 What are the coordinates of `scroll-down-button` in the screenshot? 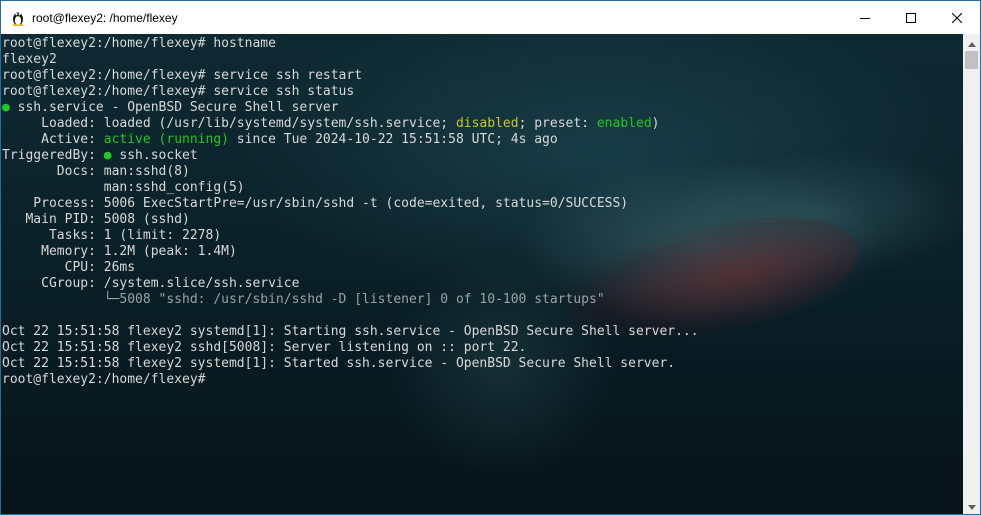 It's located at (971, 505).